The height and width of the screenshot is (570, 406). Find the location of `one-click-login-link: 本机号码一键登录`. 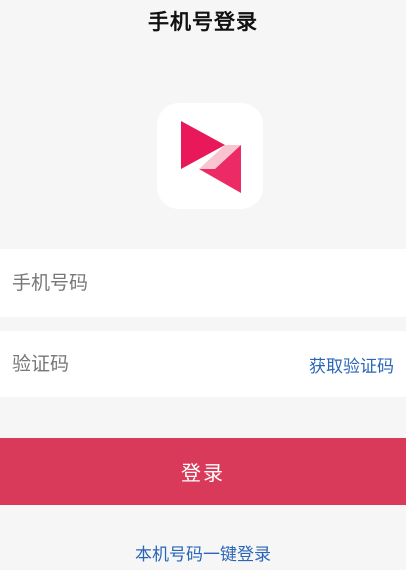

one-click-login-link: 本机号码一键登录 is located at coordinates (203, 555).